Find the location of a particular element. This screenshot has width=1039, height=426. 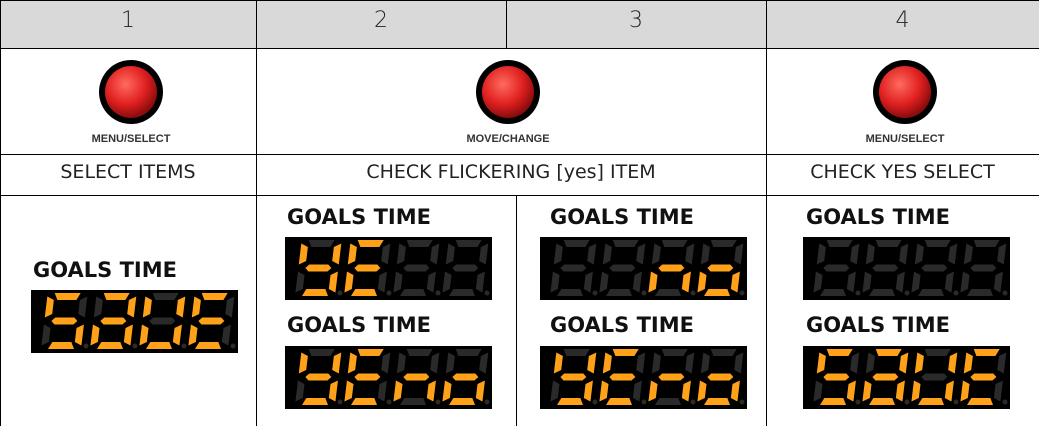

caption-check-yes-select: CHECK YES SELECT is located at coordinates (902, 172).